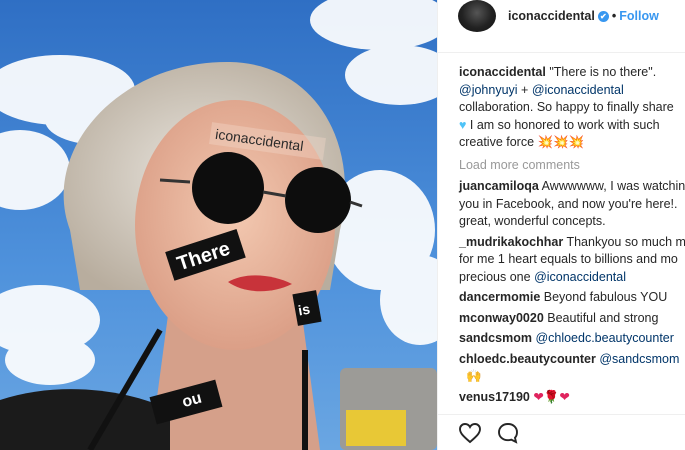 The height and width of the screenshot is (450, 685). I want to click on caption-mention-iconaccidental: @iconaccidental, so click(578, 90).